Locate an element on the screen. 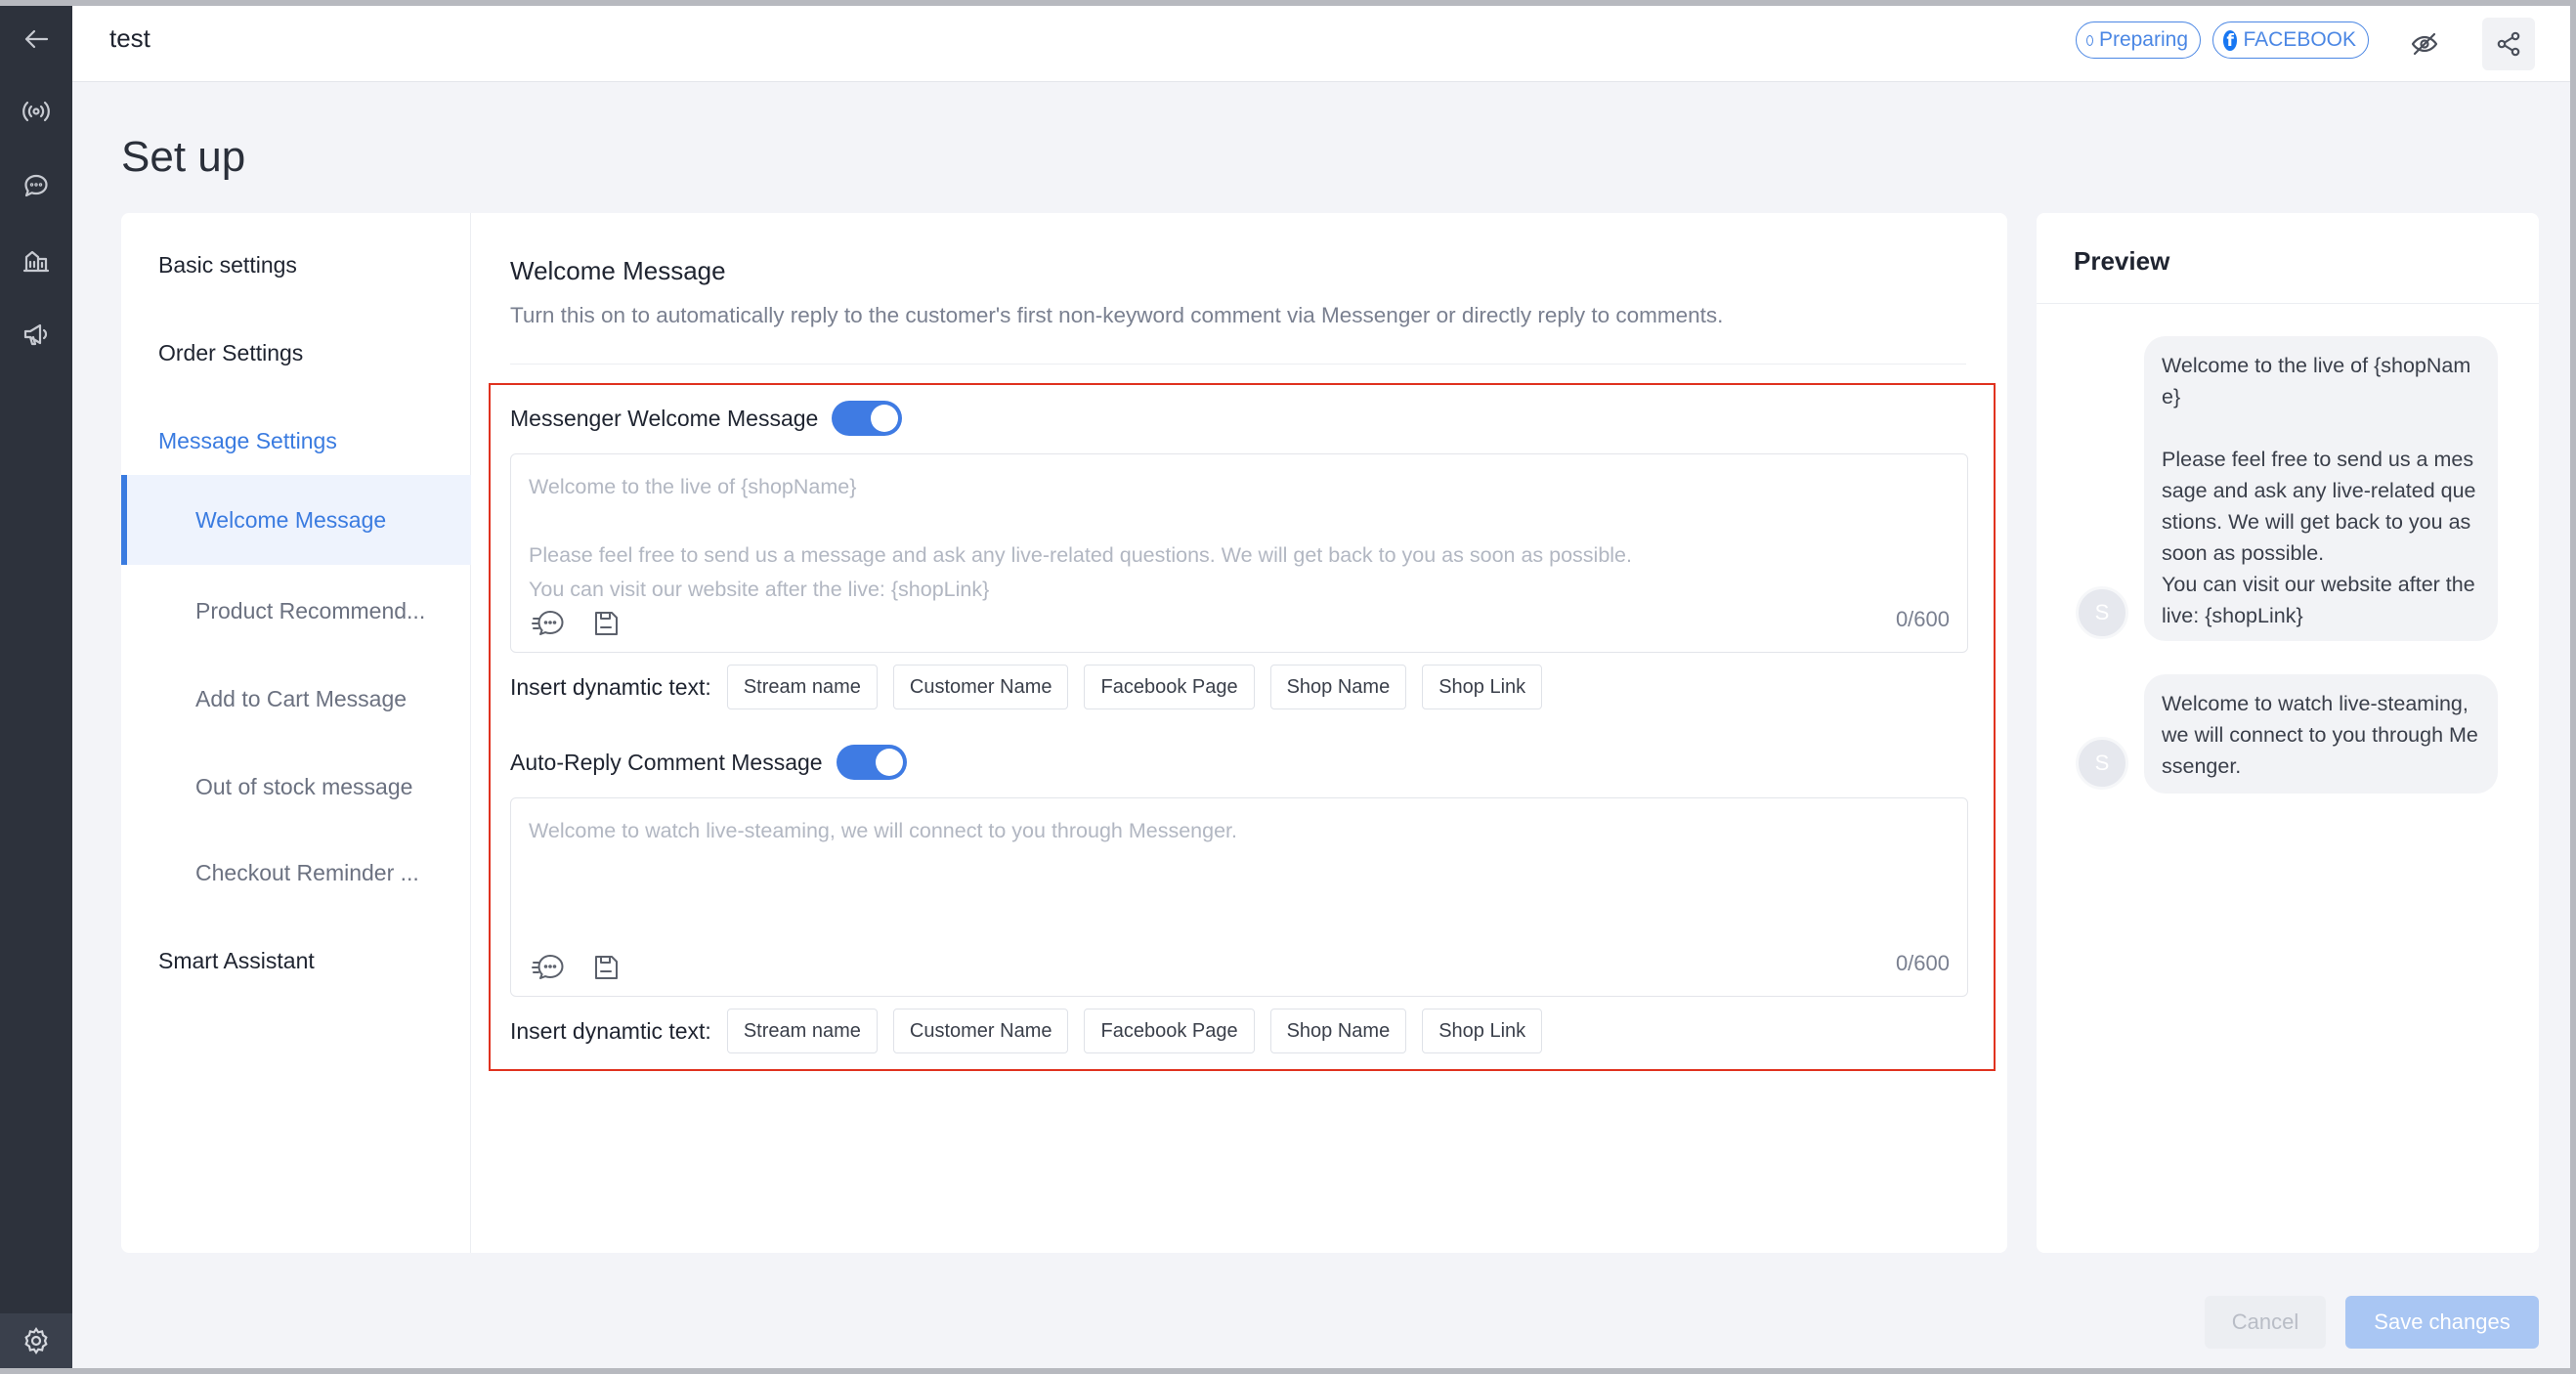 Image resolution: width=2576 pixels, height=1374 pixels. page-title: Set up is located at coordinates (184, 157).